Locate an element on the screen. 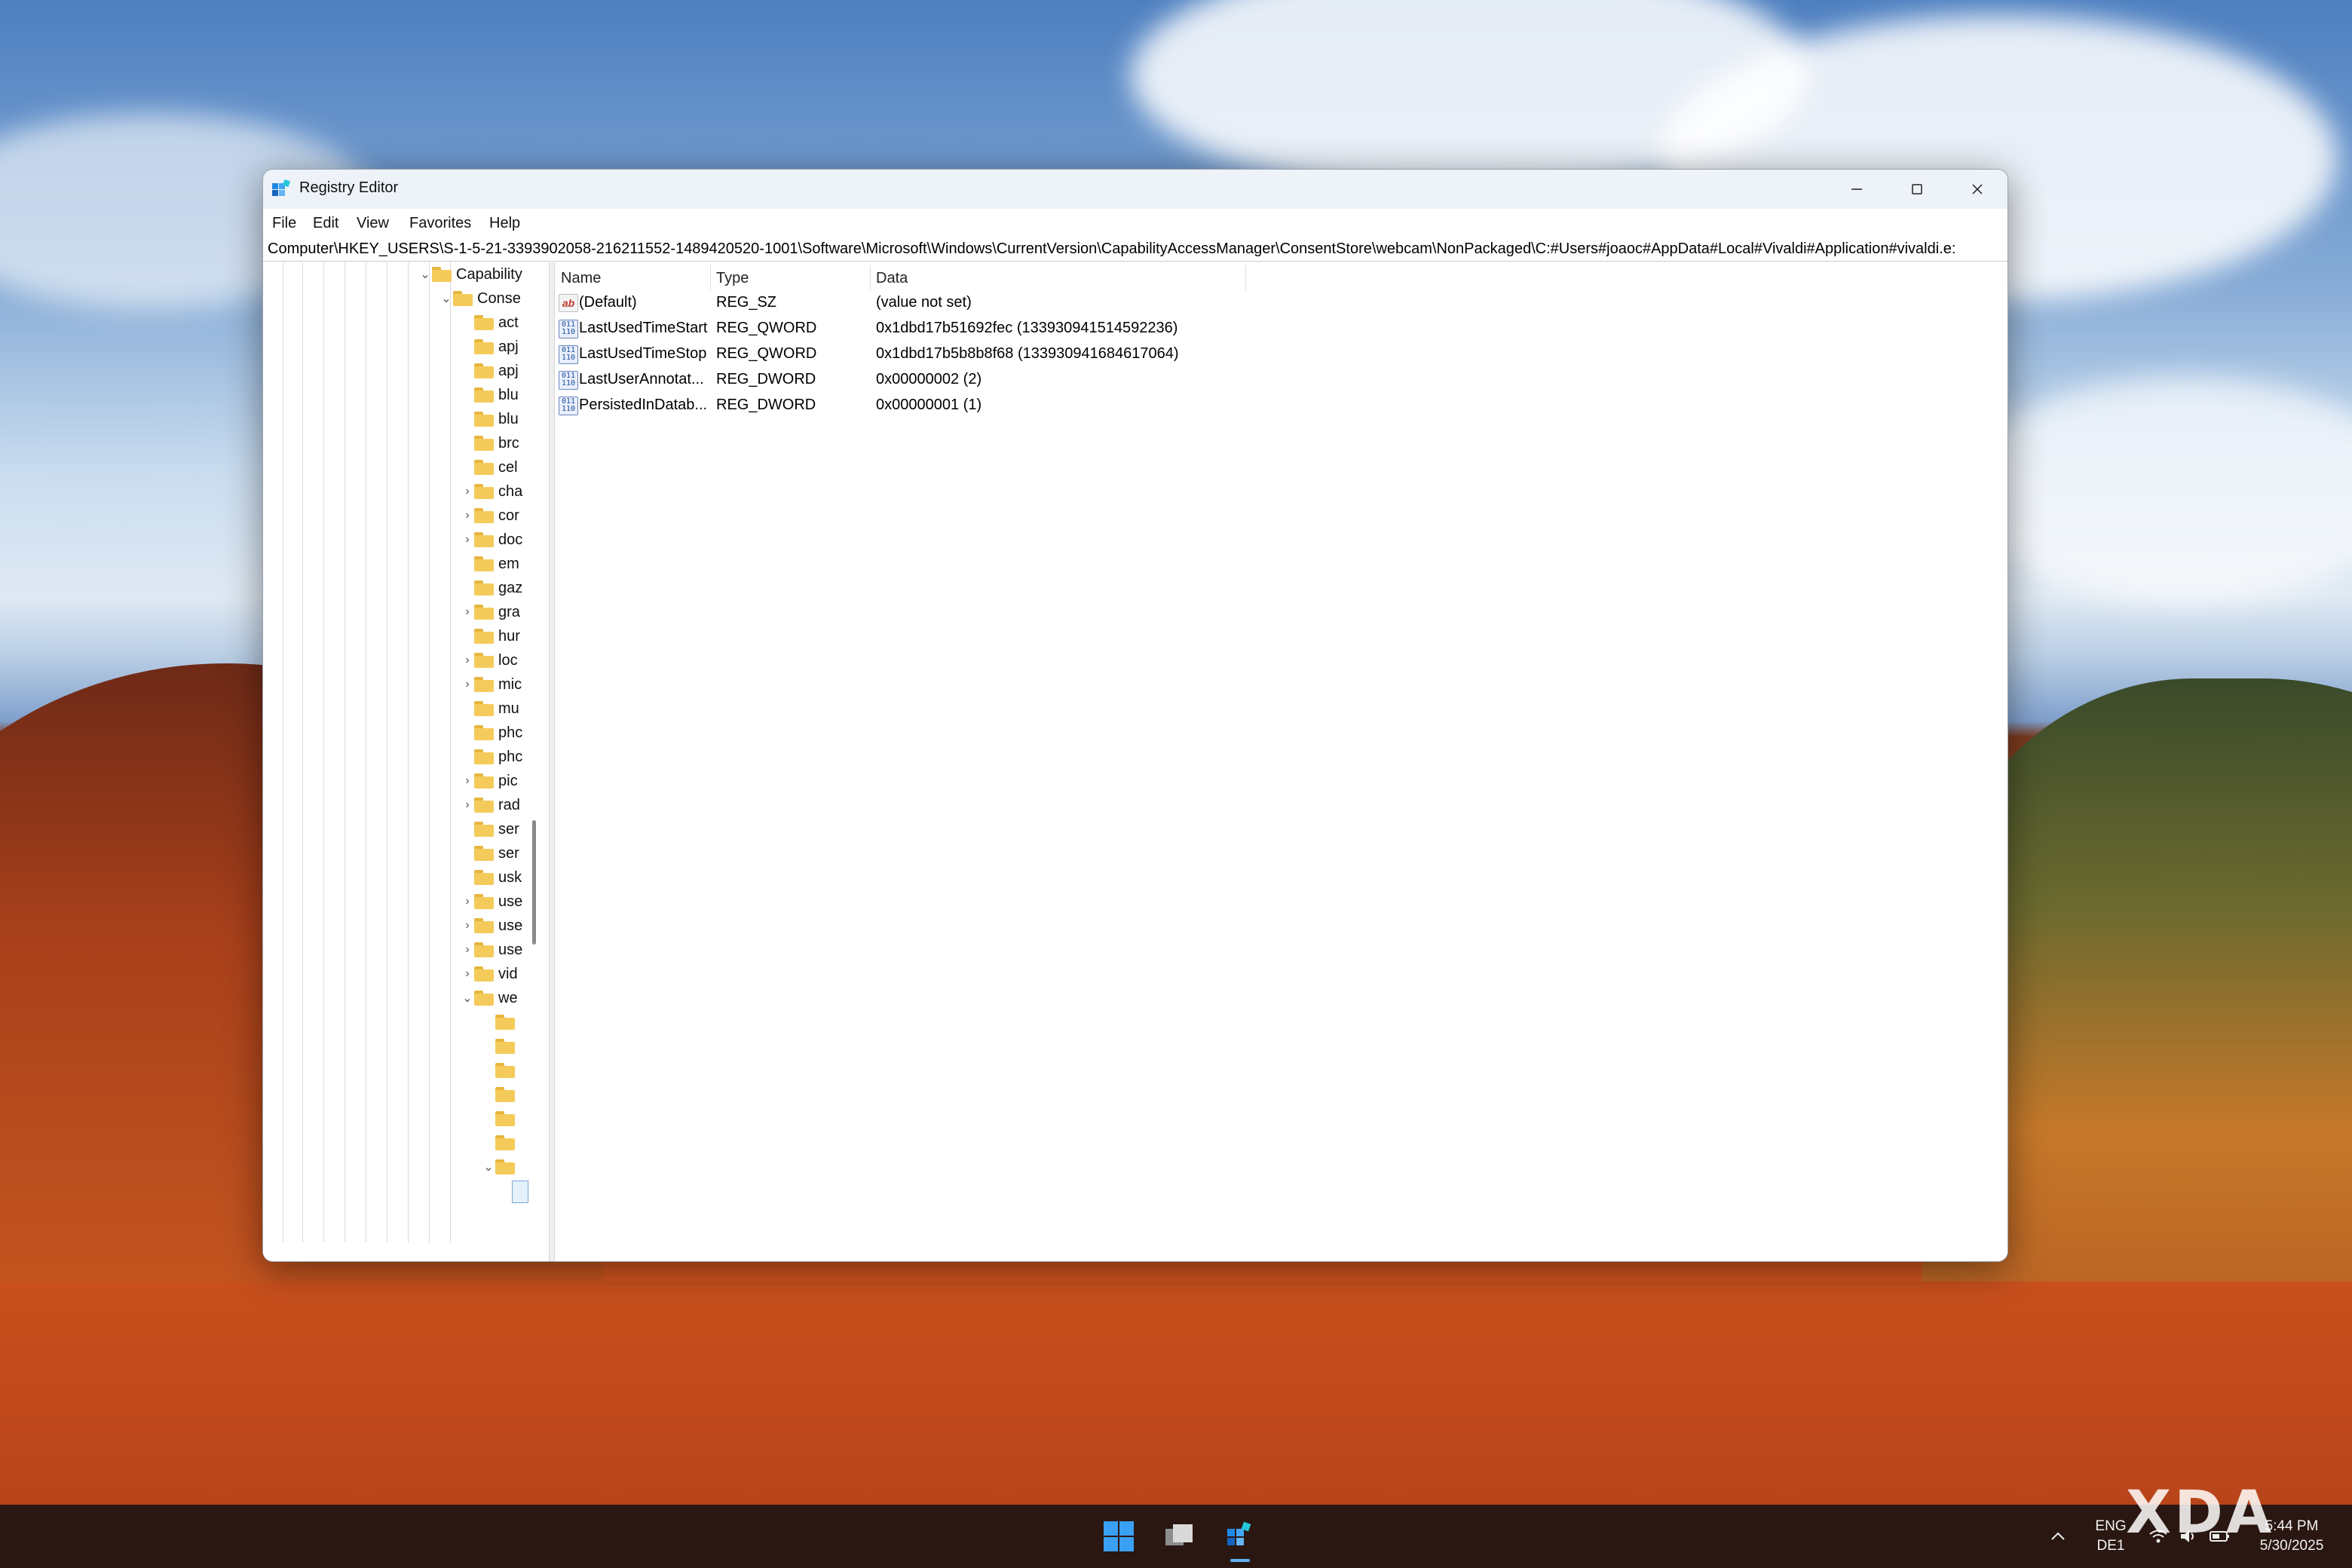 The width and height of the screenshot is (2352, 1568). tree-item-mu: mu is located at coordinates (490, 709).